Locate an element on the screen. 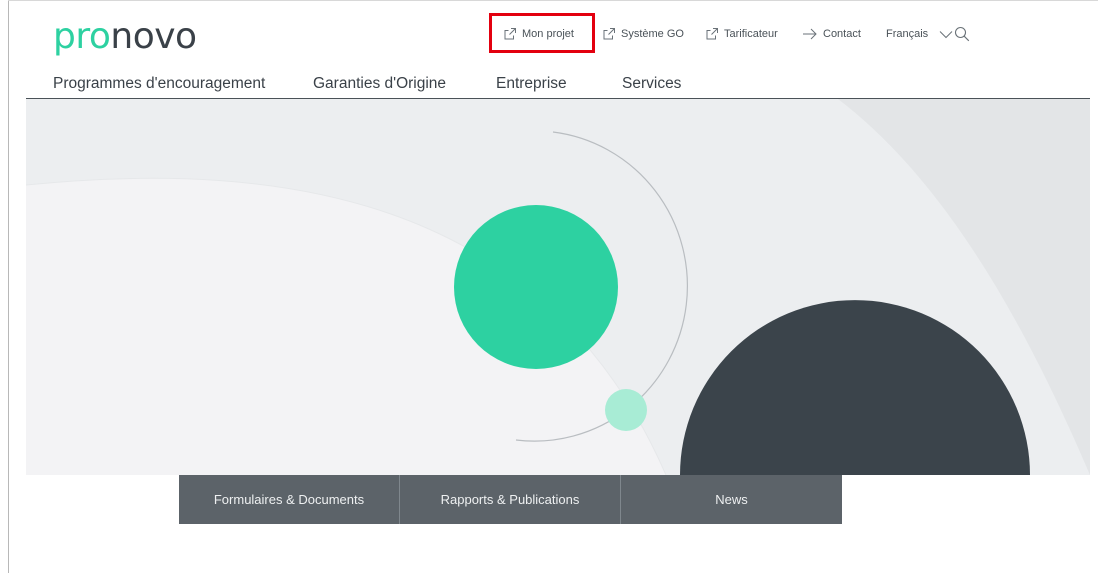 Image resolution: width=1098 pixels, height=573 pixels. pronovo-logo: pronovo is located at coordinates (125, 37).